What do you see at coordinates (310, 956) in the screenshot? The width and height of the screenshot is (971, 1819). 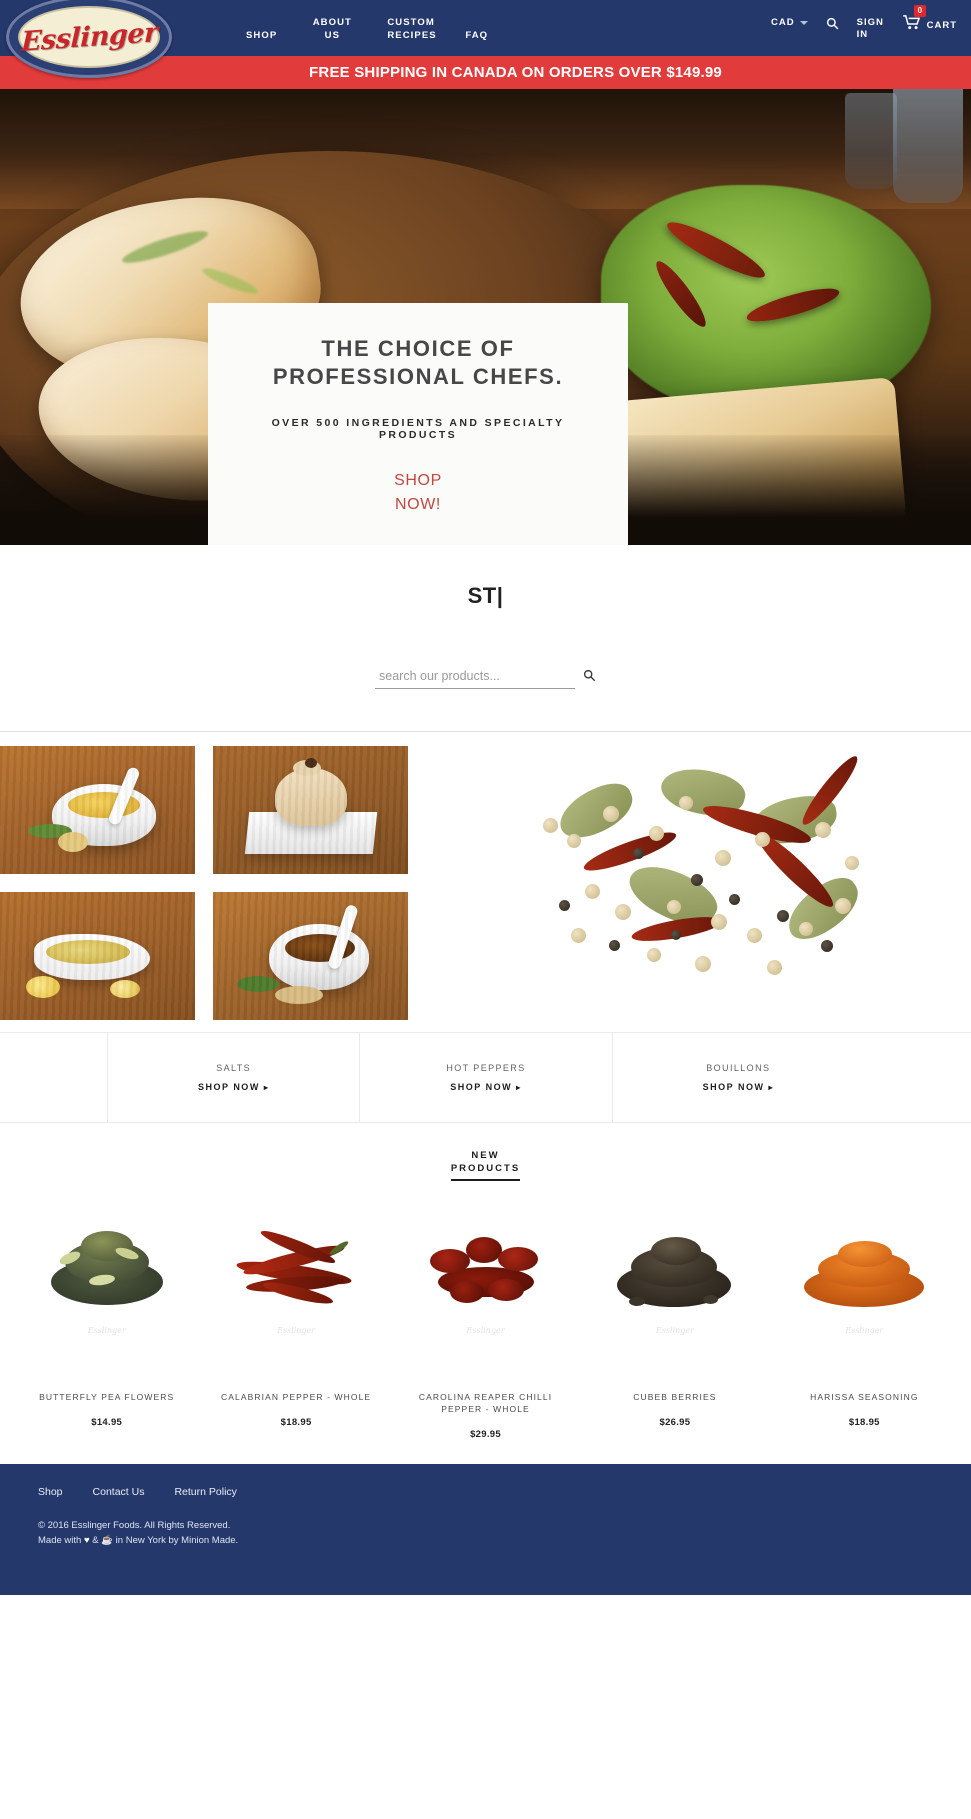 I see `collection-thumb-broth` at bounding box center [310, 956].